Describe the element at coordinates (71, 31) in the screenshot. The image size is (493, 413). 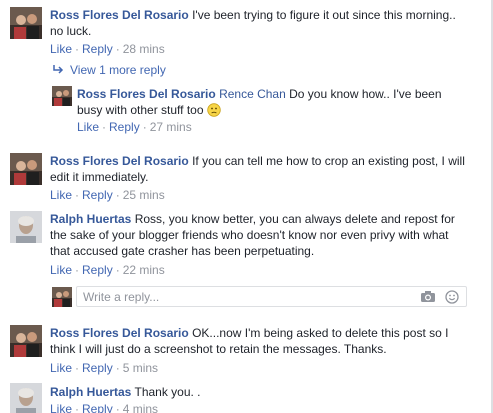
I see `comment-text-cont: no luck.` at that location.